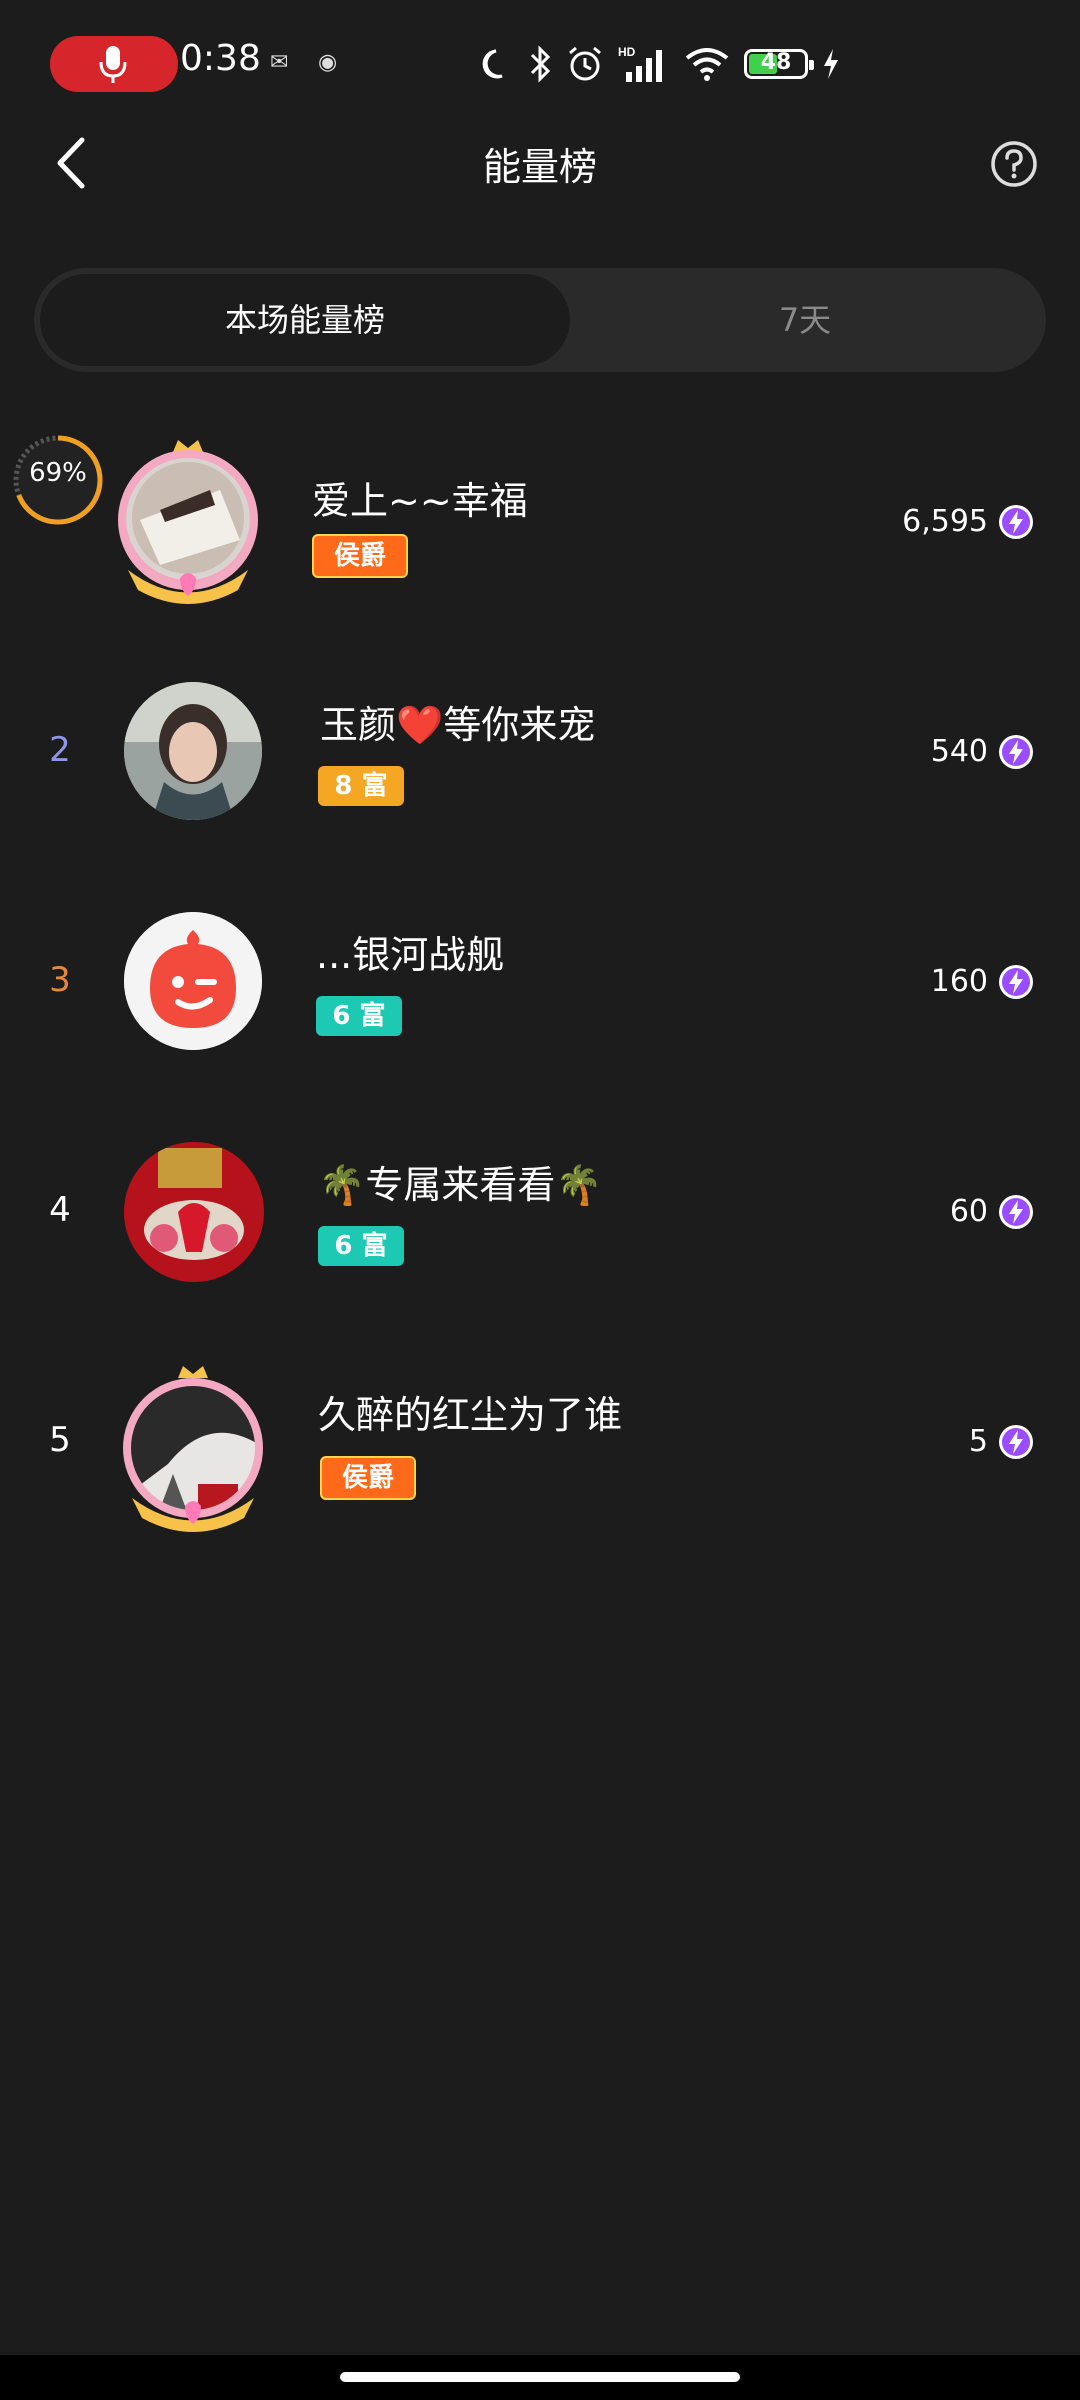 This screenshot has width=1080, height=2400. Describe the element at coordinates (776, 62) in the screenshot. I see `battery-level: 48` at that location.